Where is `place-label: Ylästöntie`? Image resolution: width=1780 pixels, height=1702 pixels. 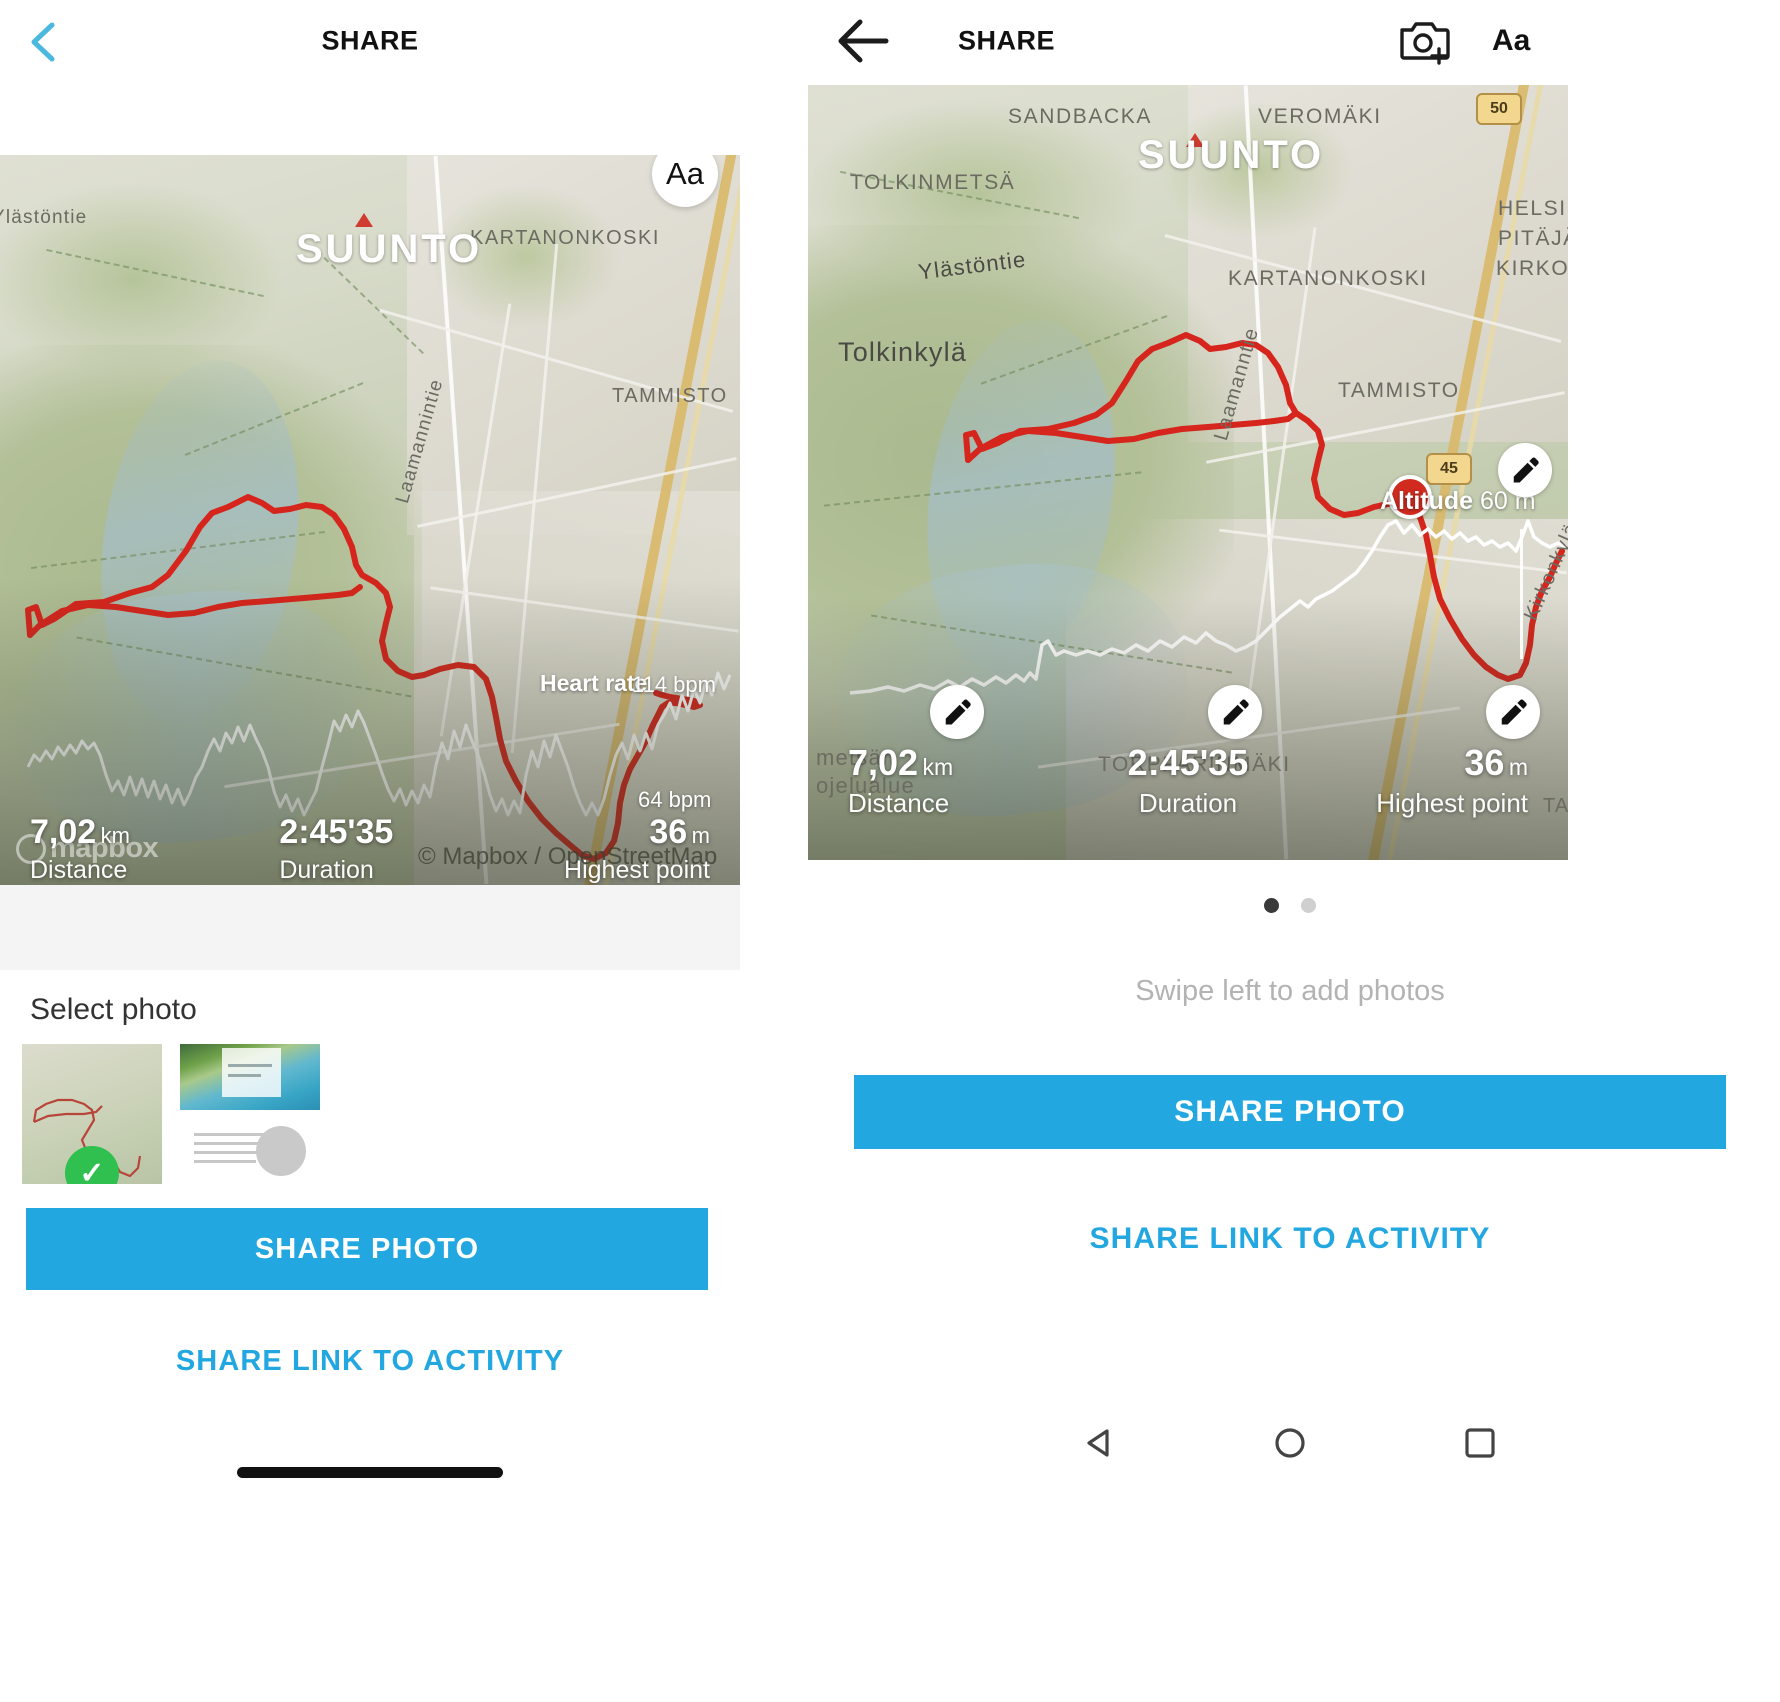 place-label: Ylästöntie is located at coordinates (44, 217).